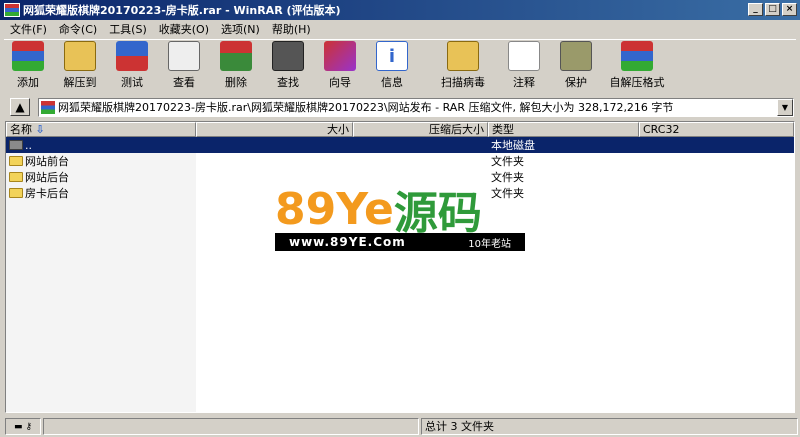 The width and height of the screenshot is (800, 437). What do you see at coordinates (400, 161) in the screenshot?
I see `table-row: 网站前台 文件夹` at bounding box center [400, 161].